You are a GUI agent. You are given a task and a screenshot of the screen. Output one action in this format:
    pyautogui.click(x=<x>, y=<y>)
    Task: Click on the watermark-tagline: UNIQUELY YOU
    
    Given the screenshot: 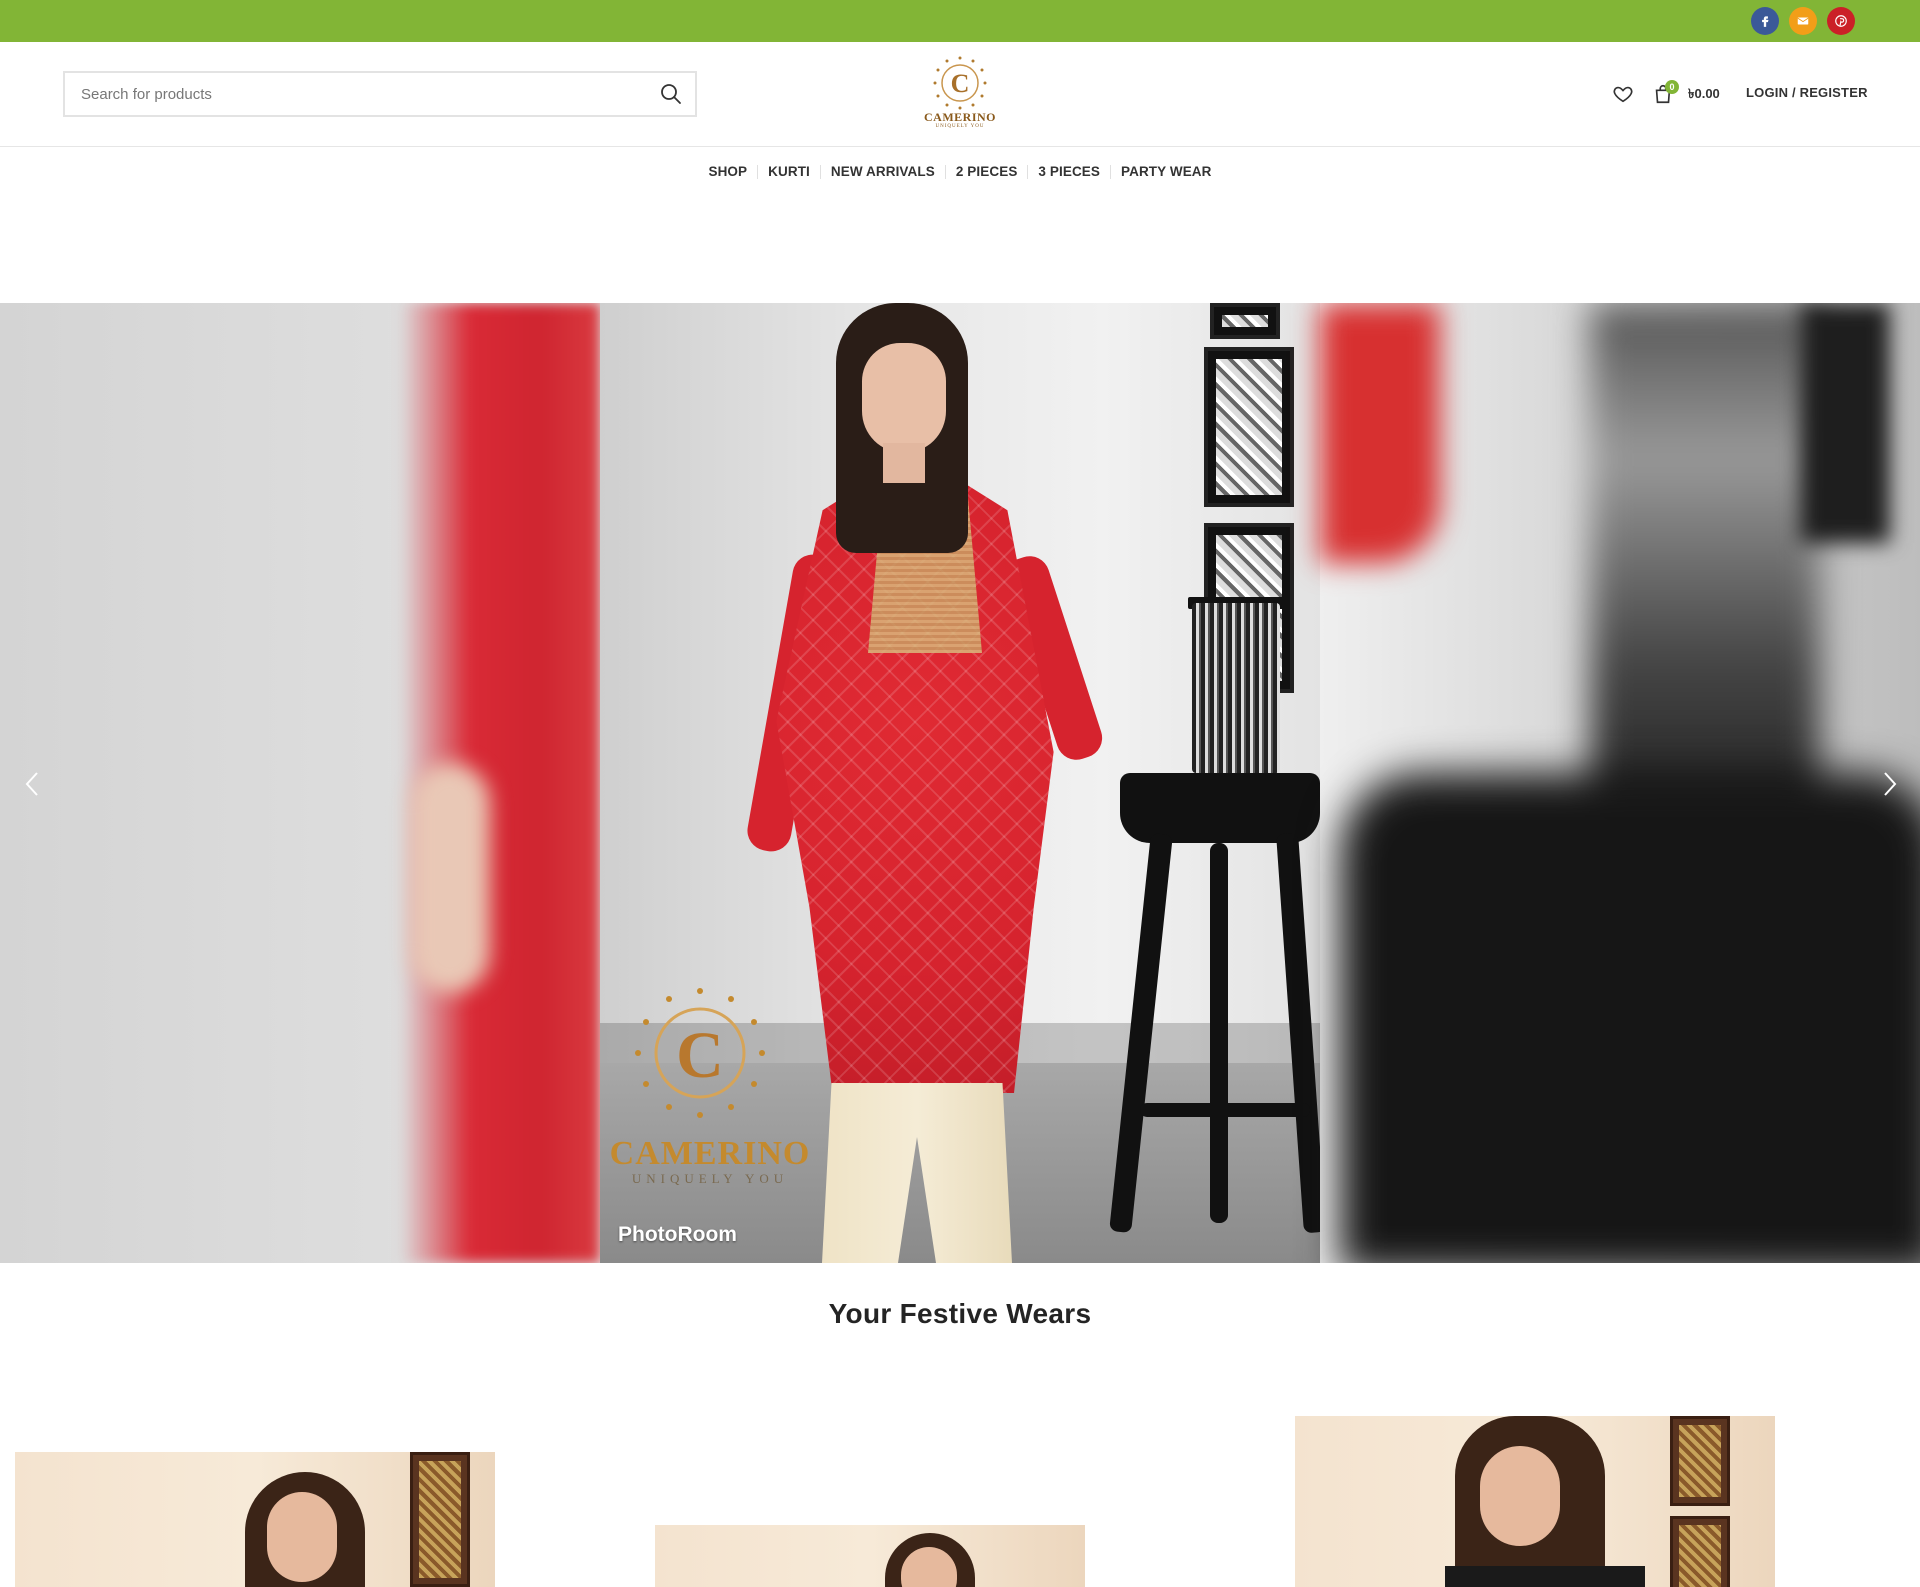 What is the action you would take?
    pyautogui.click(x=710, y=1178)
    